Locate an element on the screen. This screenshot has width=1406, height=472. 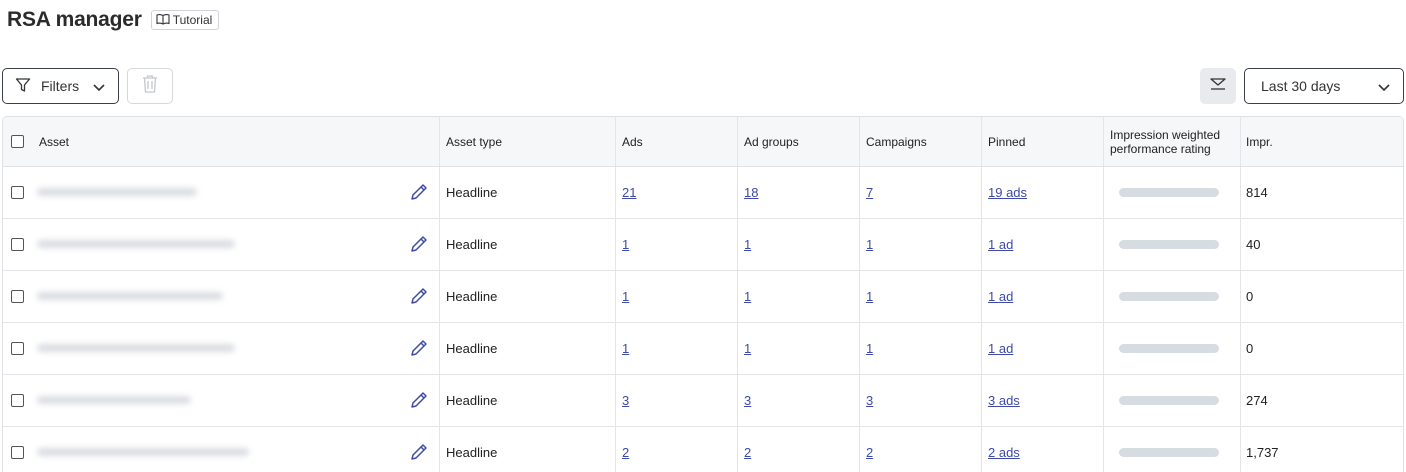
col-asset-type: Asset type is located at coordinates (528, 141).